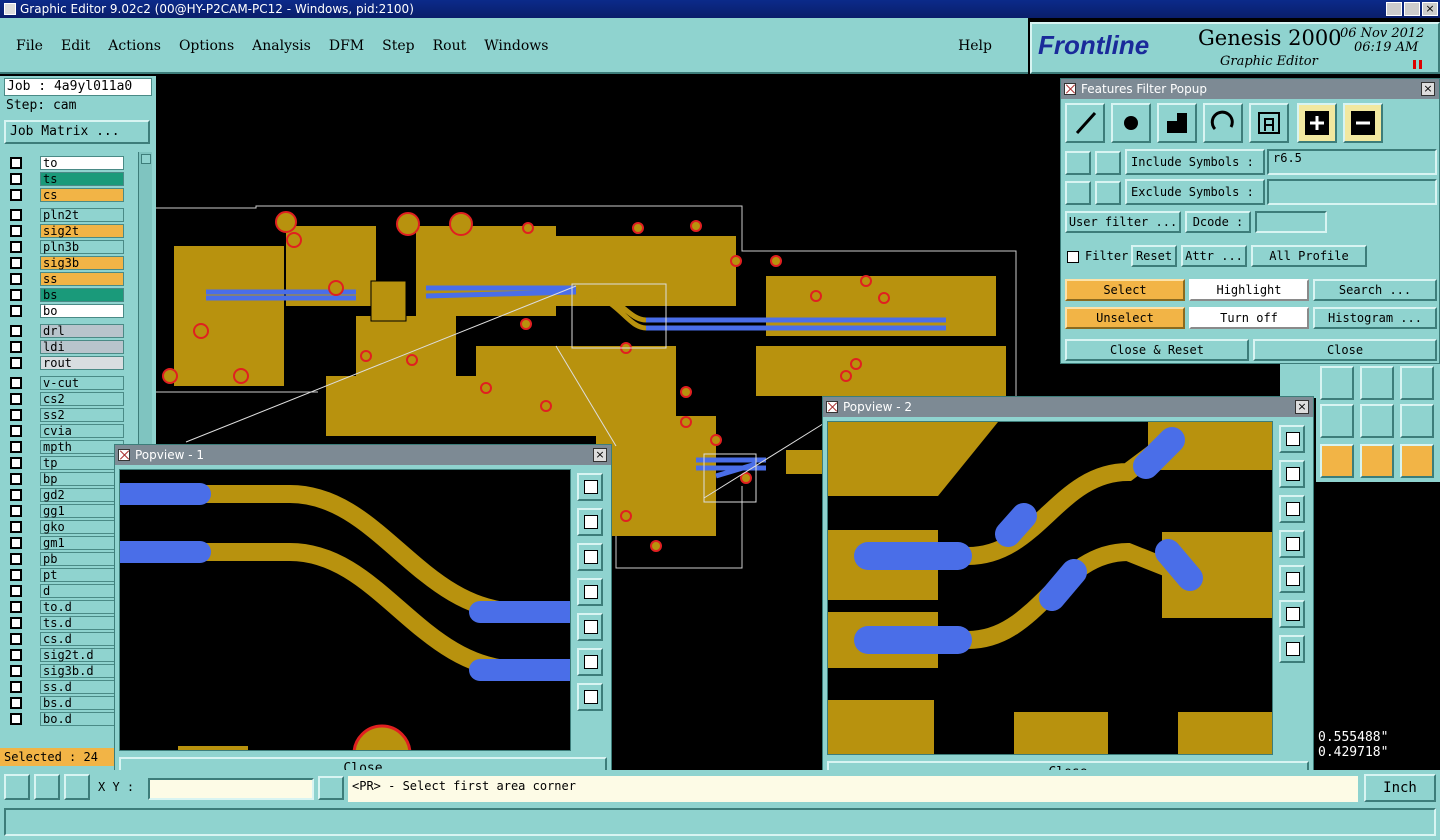 This screenshot has width=1440, height=840. I want to click on layer-name: rout, so click(82, 363).